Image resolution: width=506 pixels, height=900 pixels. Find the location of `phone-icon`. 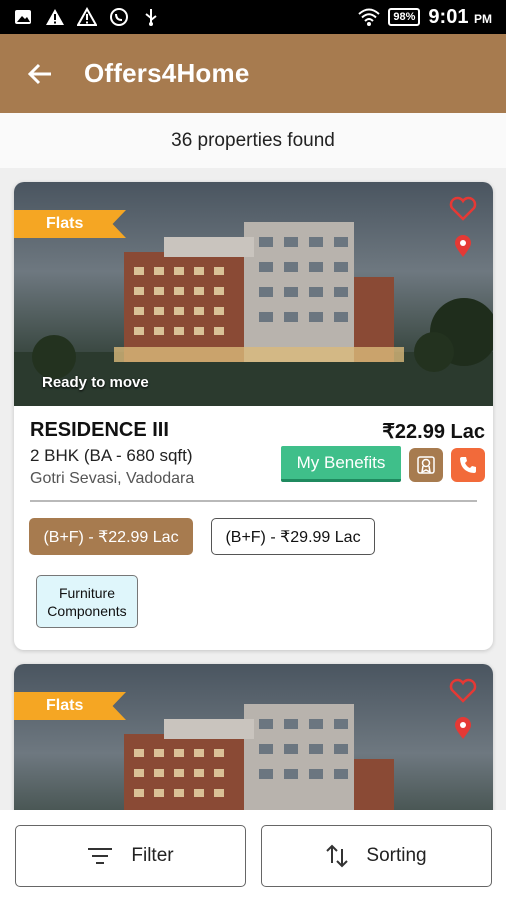

phone-icon is located at coordinates (468, 465).